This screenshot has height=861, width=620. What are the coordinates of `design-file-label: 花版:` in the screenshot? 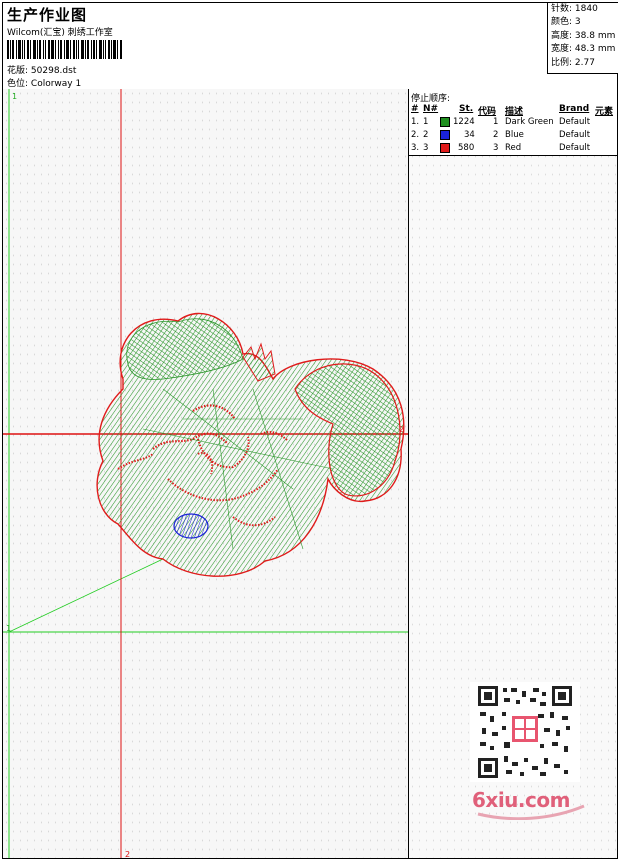 It's located at (18, 71).